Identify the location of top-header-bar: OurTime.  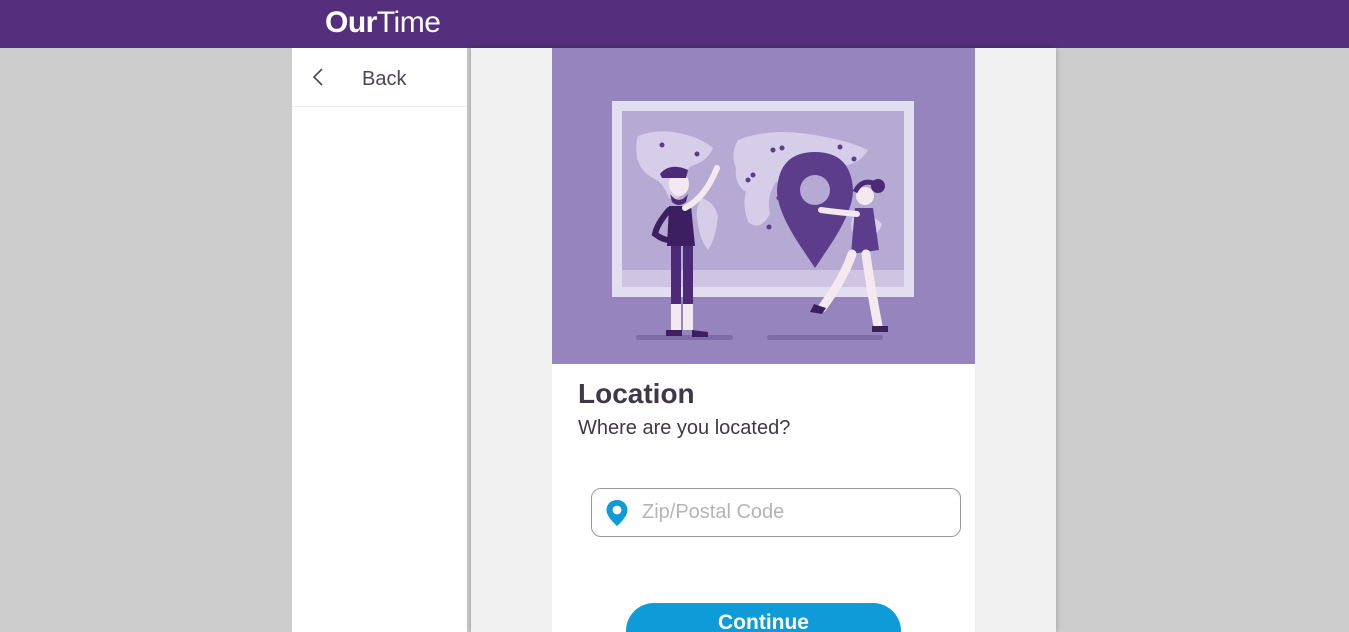
(674, 24).